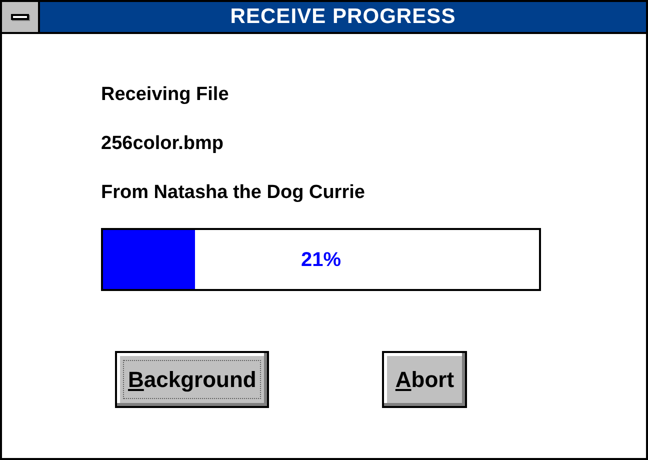 The height and width of the screenshot is (460, 648). I want to click on system-menu-button, so click(21, 17).